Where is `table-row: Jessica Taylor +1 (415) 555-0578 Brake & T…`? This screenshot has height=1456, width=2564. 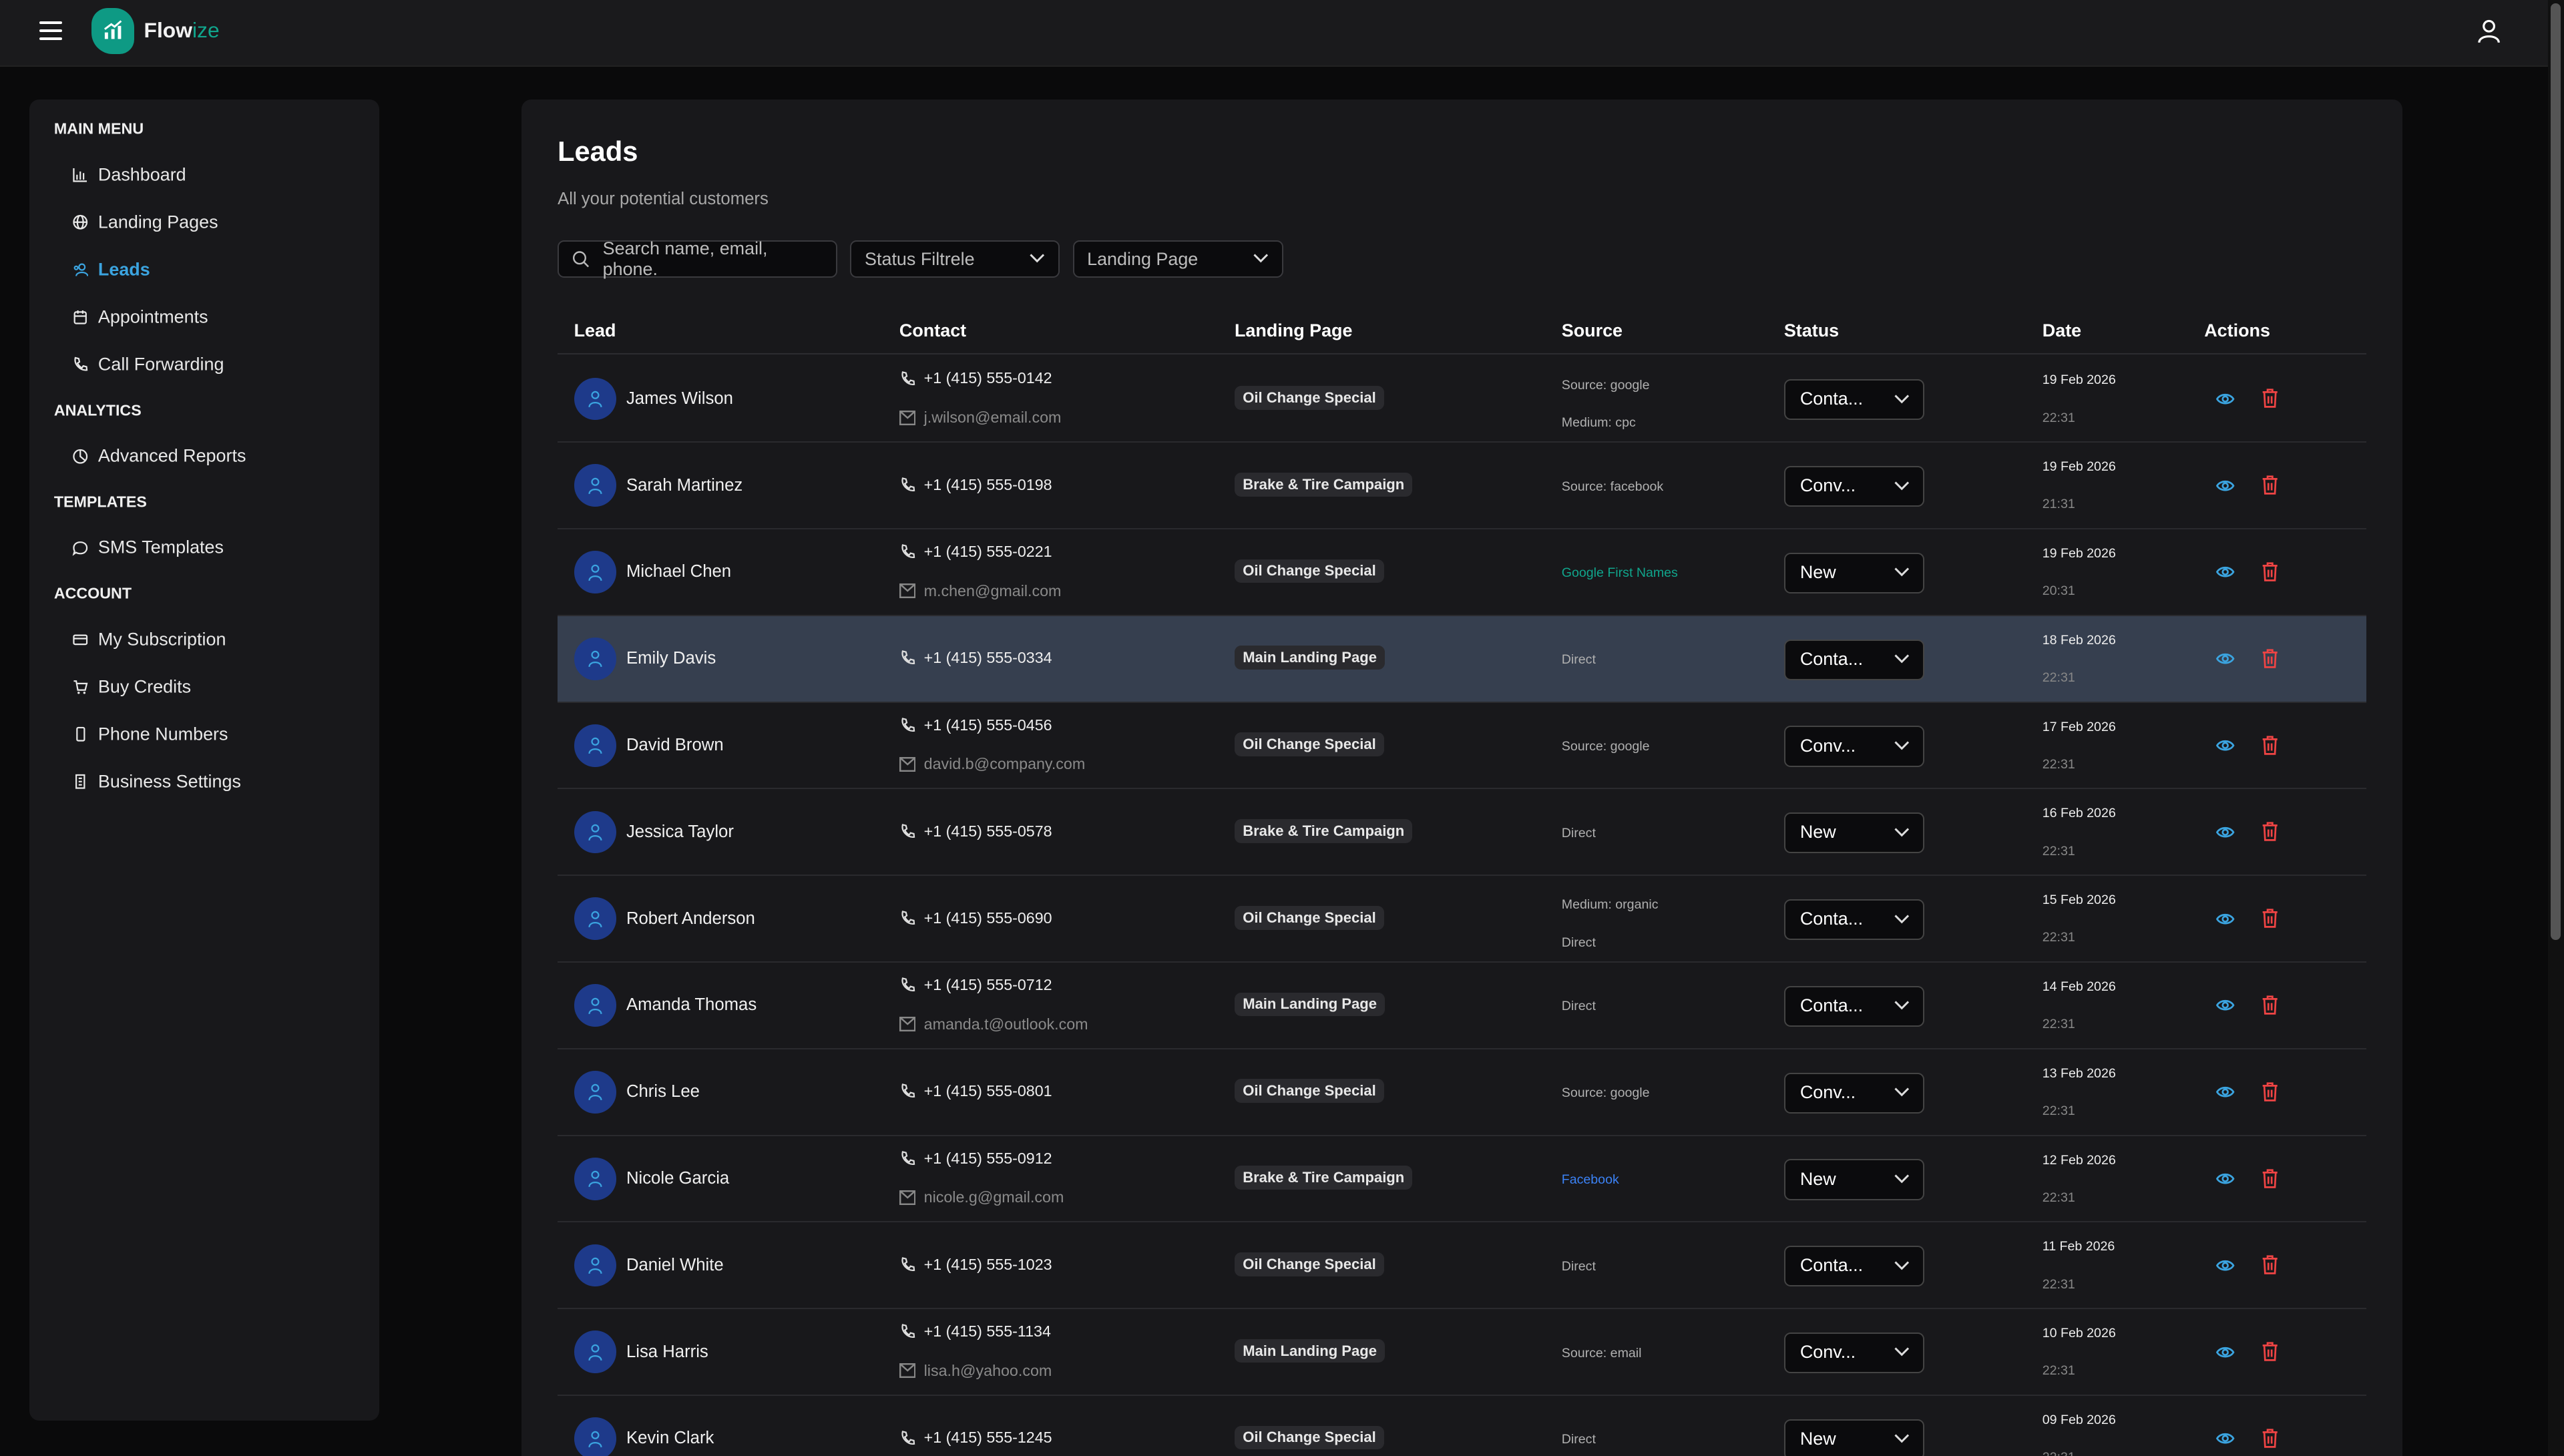
table-row: Jessica Taylor +1 (415) 555-0578 Brake & T… is located at coordinates (1462, 833).